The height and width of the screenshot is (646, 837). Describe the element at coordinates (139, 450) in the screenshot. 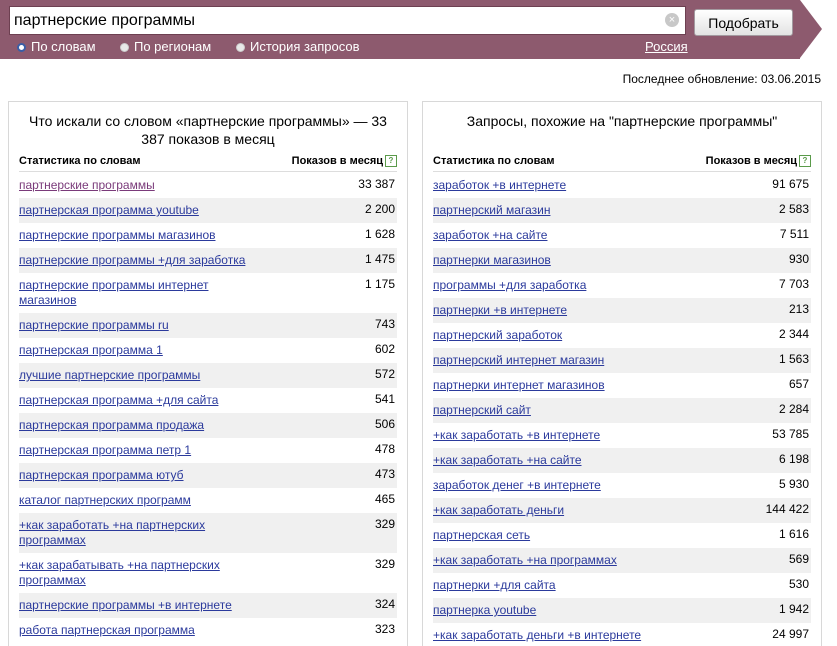

I see `phrase-link: партнерская программа петр 1` at that location.